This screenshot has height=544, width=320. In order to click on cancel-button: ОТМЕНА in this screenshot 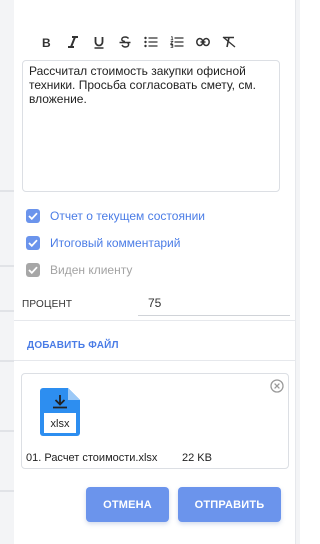, I will do `click(127, 504)`.